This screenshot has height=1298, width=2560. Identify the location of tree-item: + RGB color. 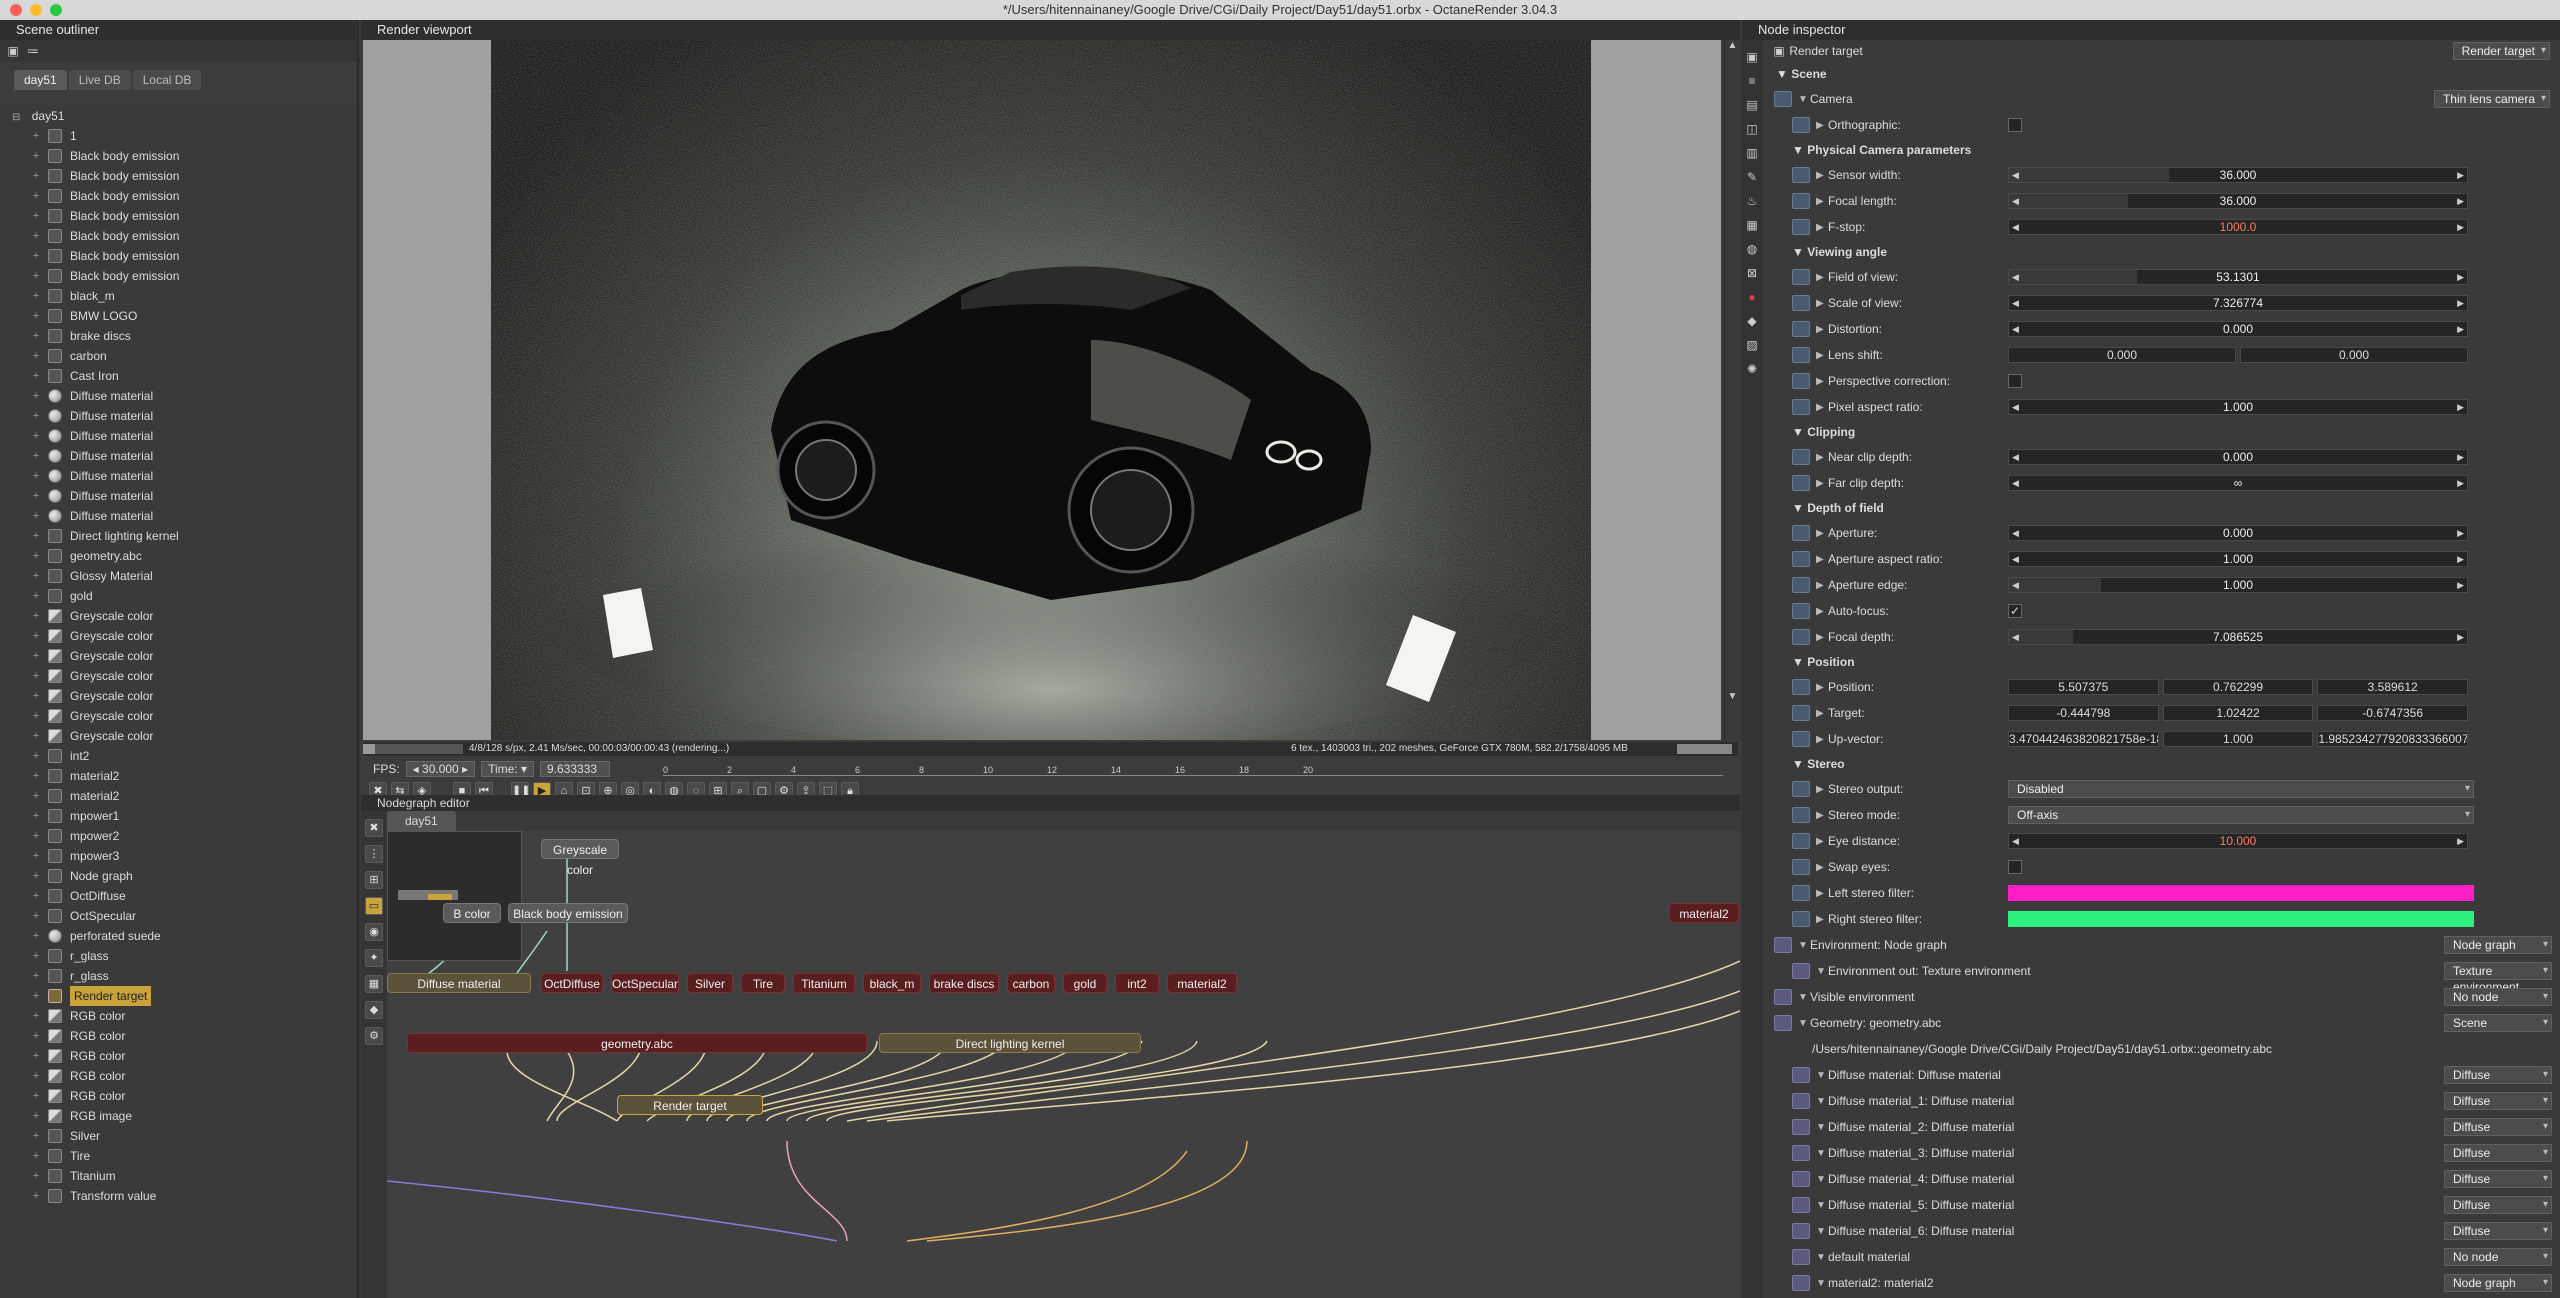
(178, 1056).